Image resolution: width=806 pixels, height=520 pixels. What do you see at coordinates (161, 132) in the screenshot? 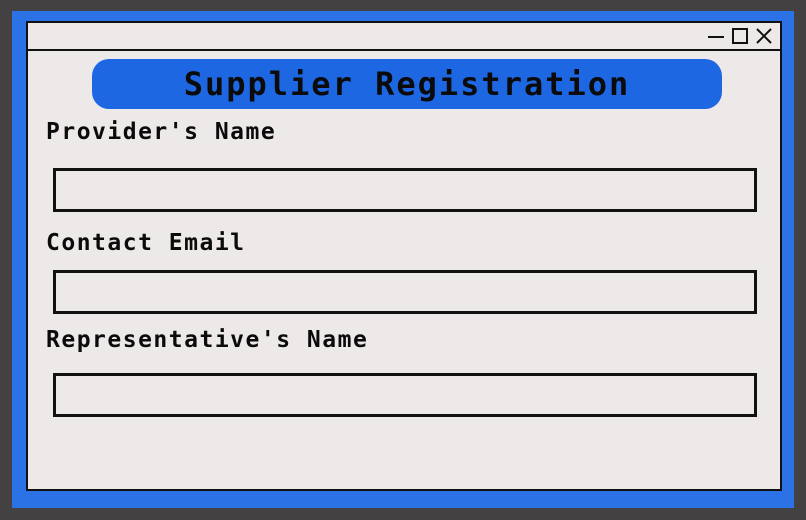
I see `providers-name-label: Provider's Name` at bounding box center [161, 132].